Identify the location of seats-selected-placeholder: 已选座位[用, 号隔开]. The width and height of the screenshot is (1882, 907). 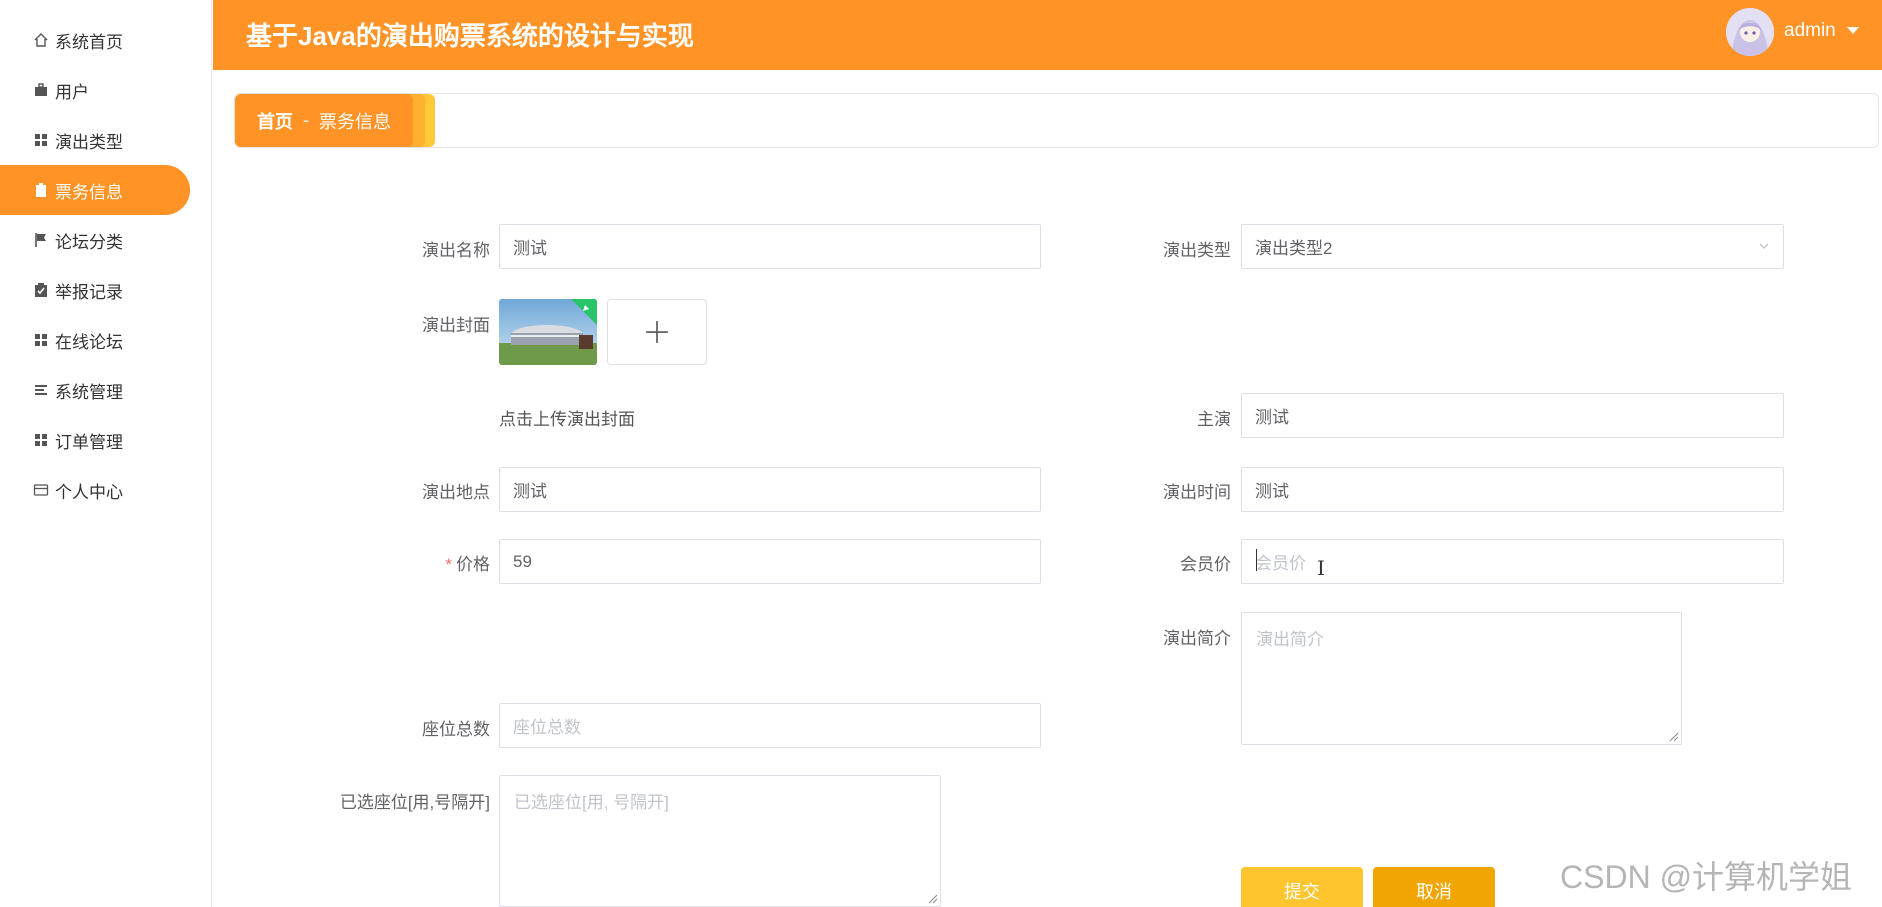
(591, 802).